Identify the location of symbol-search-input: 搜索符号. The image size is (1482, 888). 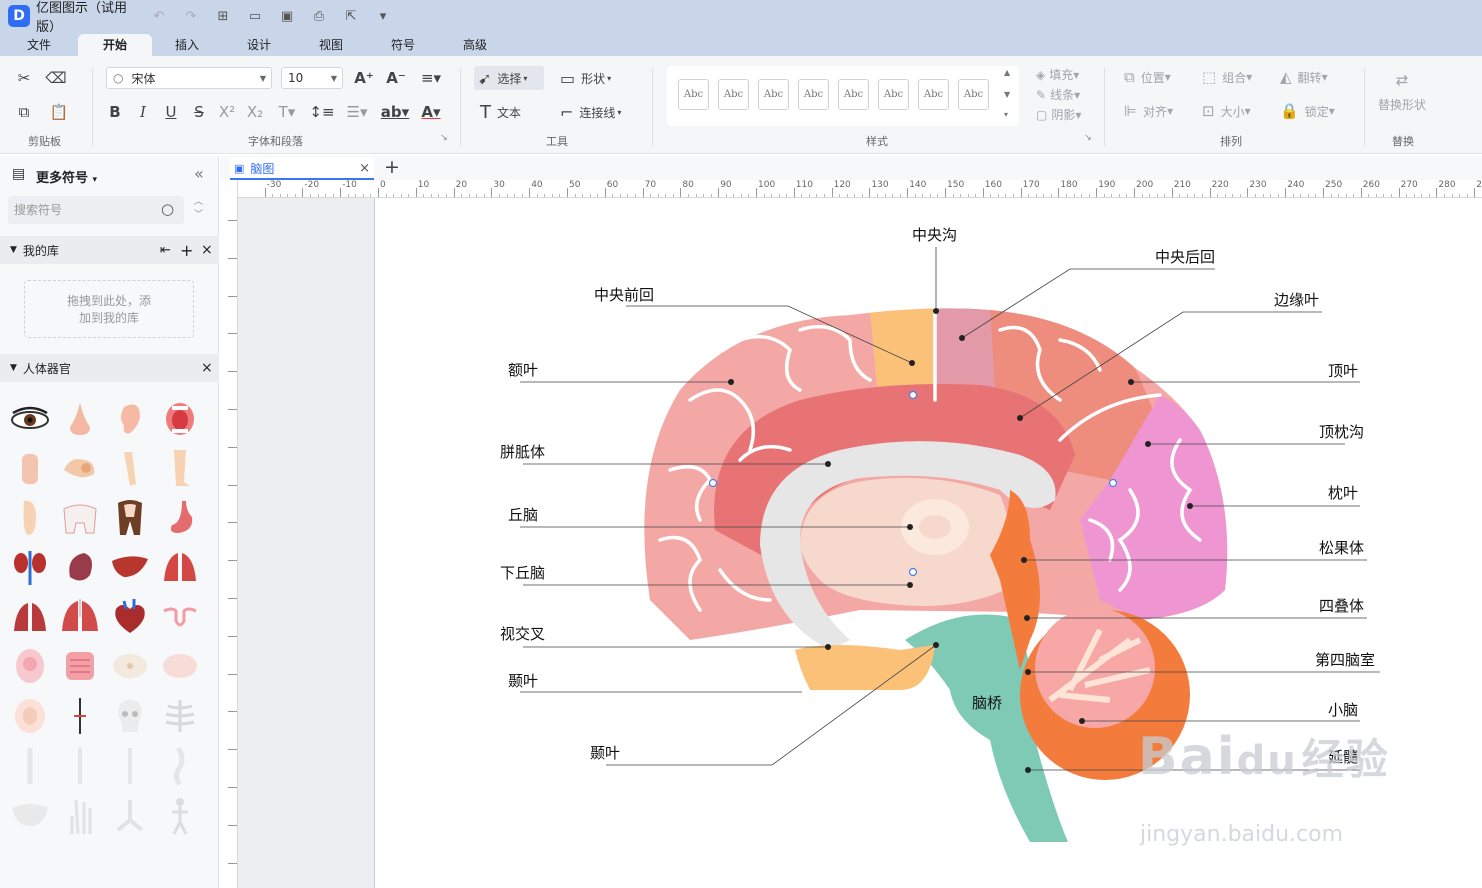
(96, 210).